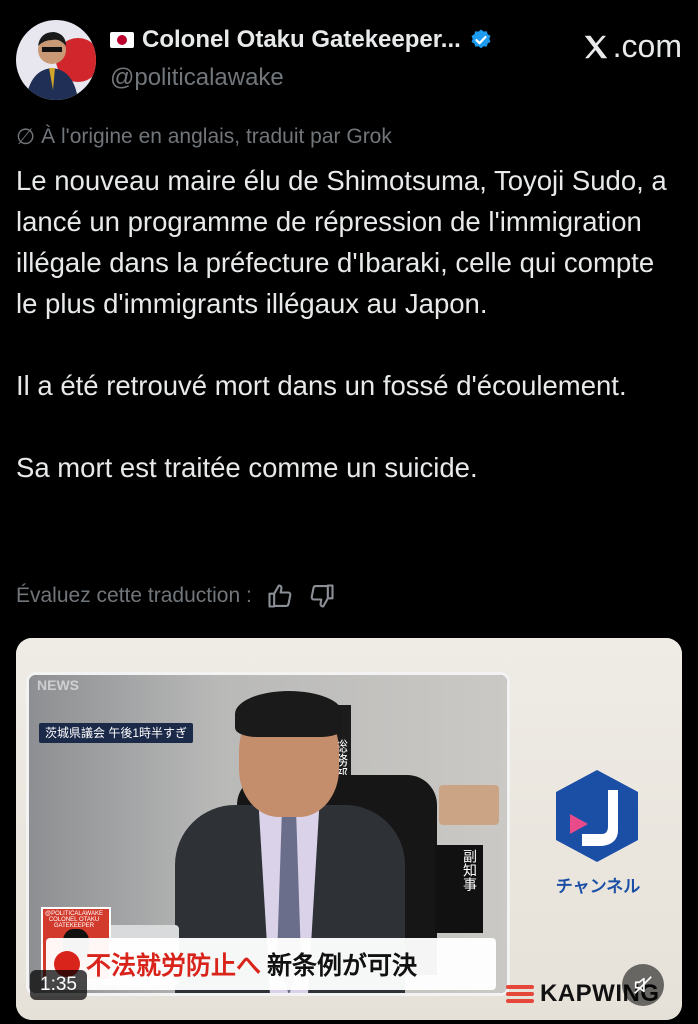 The height and width of the screenshot is (1024, 698). I want to click on video-duration: 1:35, so click(58, 985).